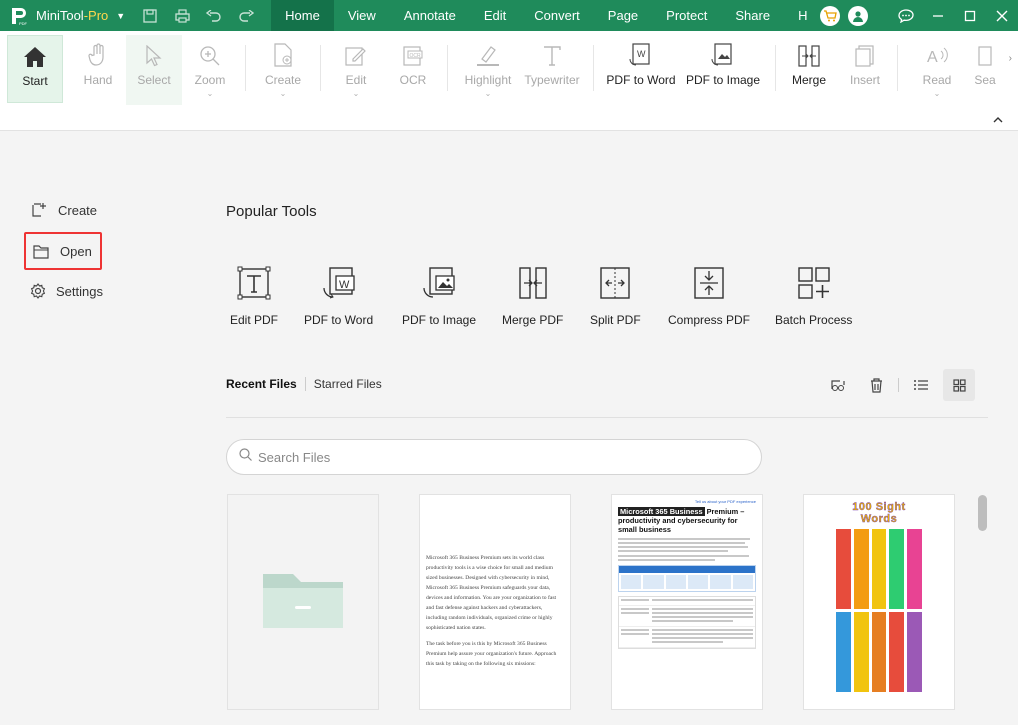 This screenshot has width=1018, height=725. Describe the element at coordinates (98, 69) in the screenshot. I see `hand-button: Hand` at that location.